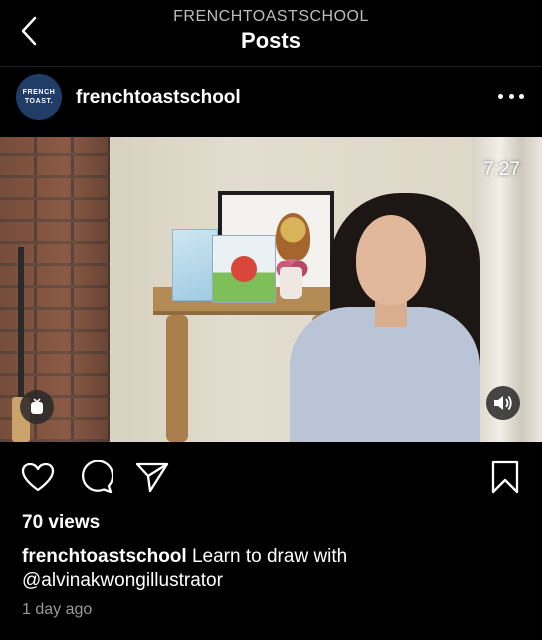 Image resolution: width=542 pixels, height=640 pixels. What do you see at coordinates (511, 96) in the screenshot?
I see `more-options-button` at bounding box center [511, 96].